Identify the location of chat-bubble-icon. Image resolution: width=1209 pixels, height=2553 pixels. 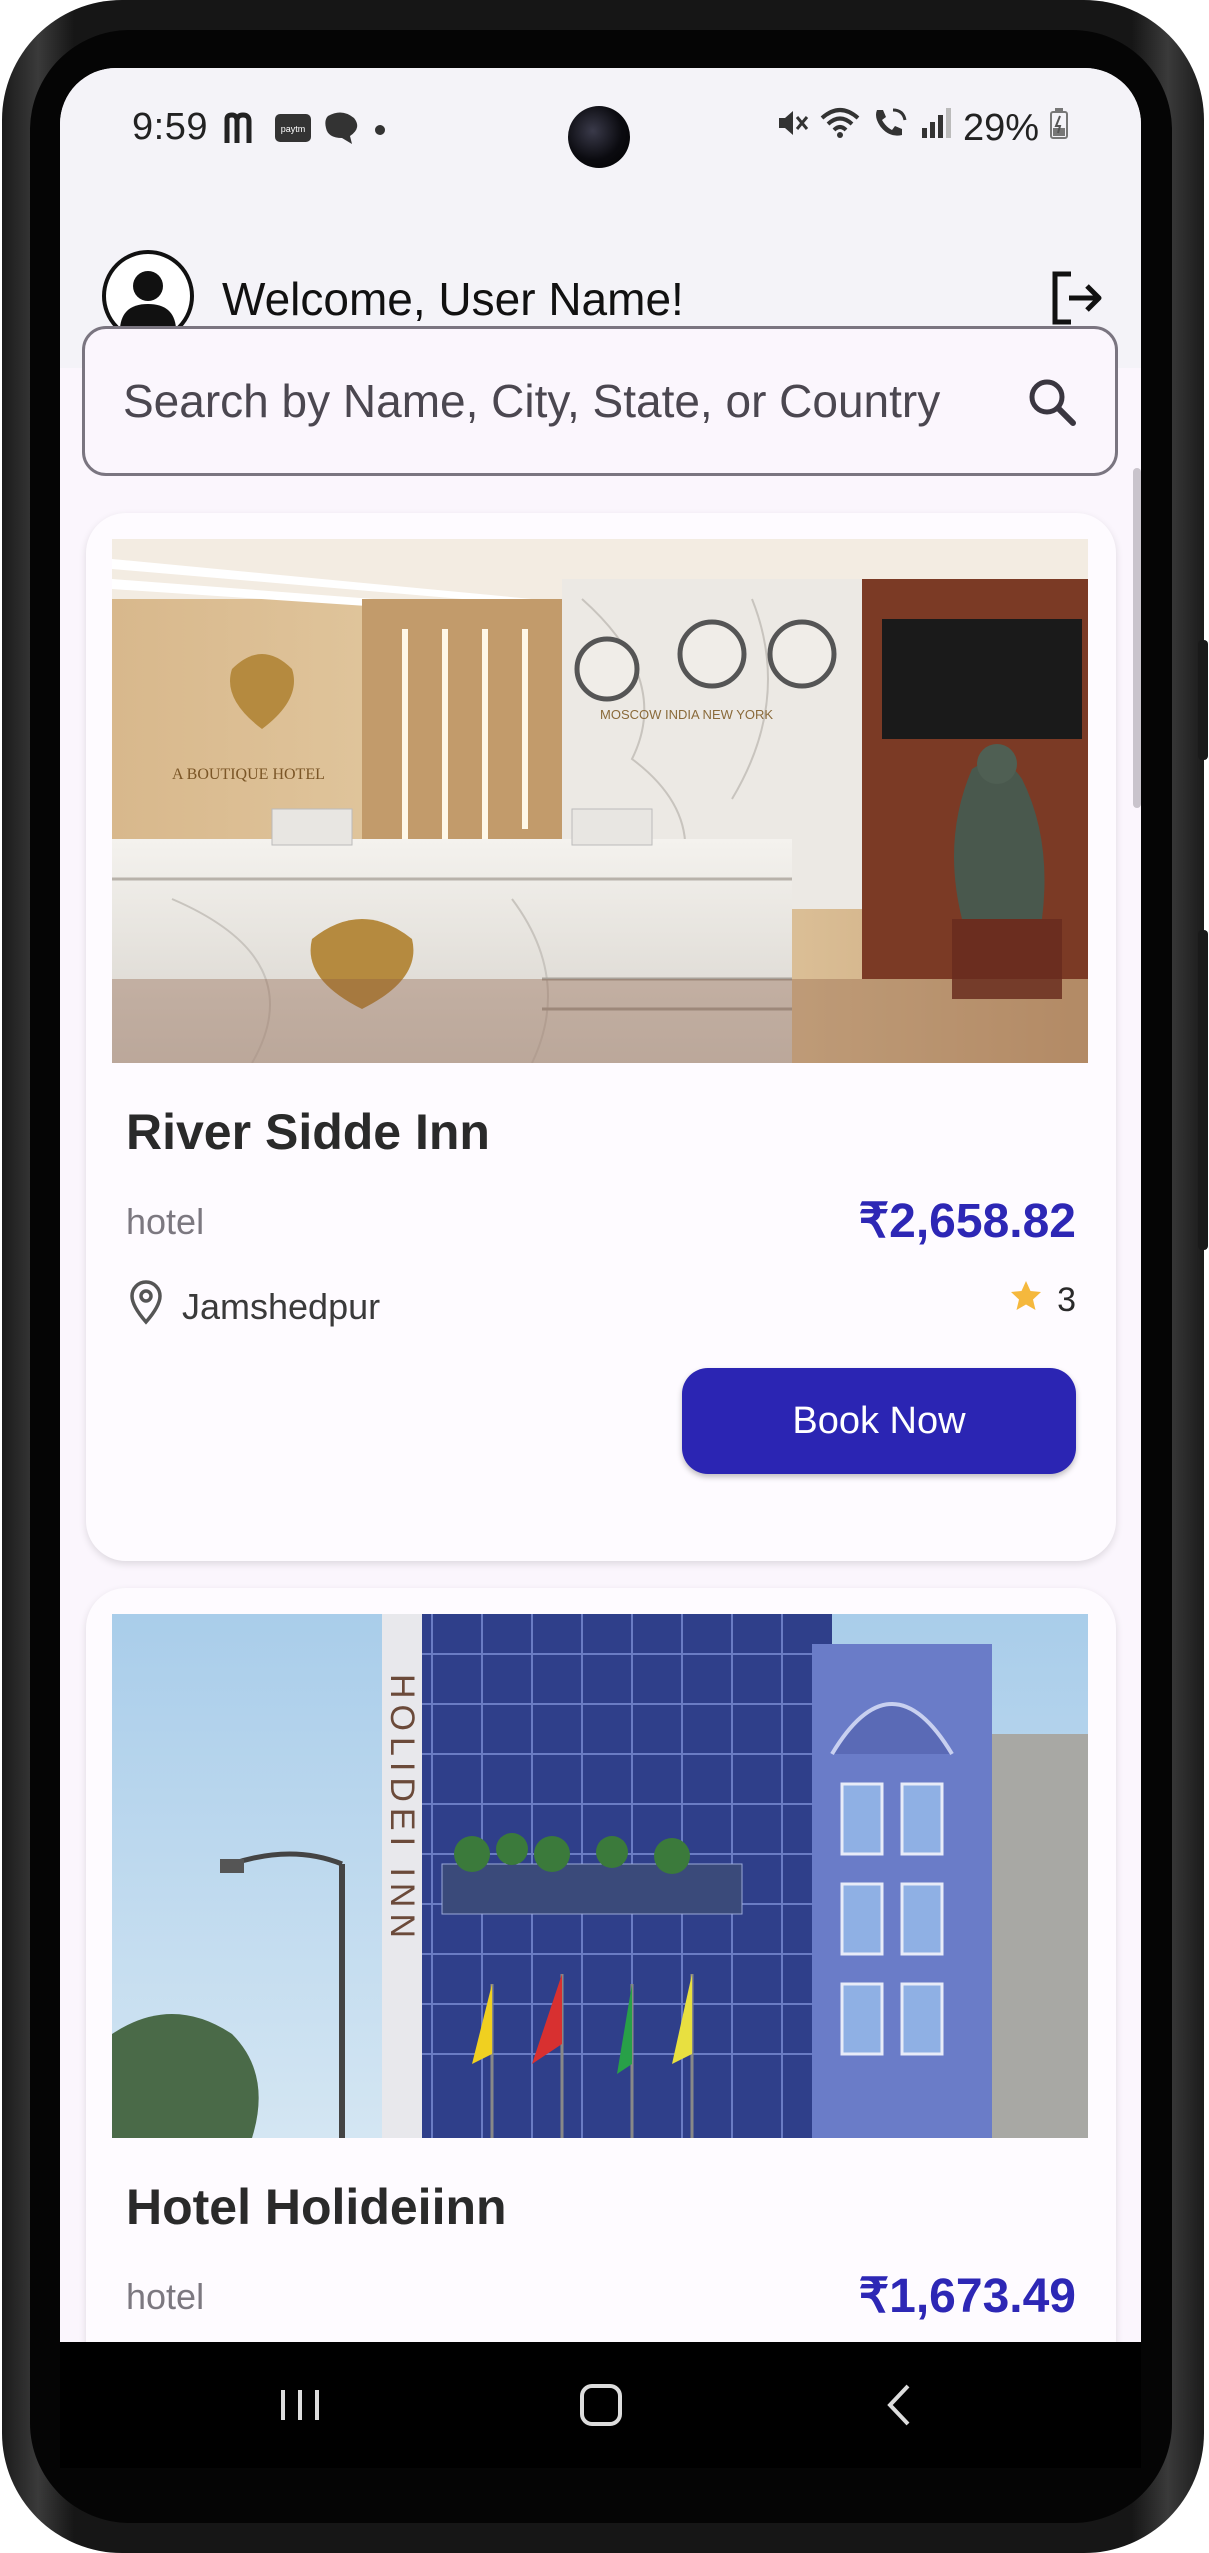
(342, 130).